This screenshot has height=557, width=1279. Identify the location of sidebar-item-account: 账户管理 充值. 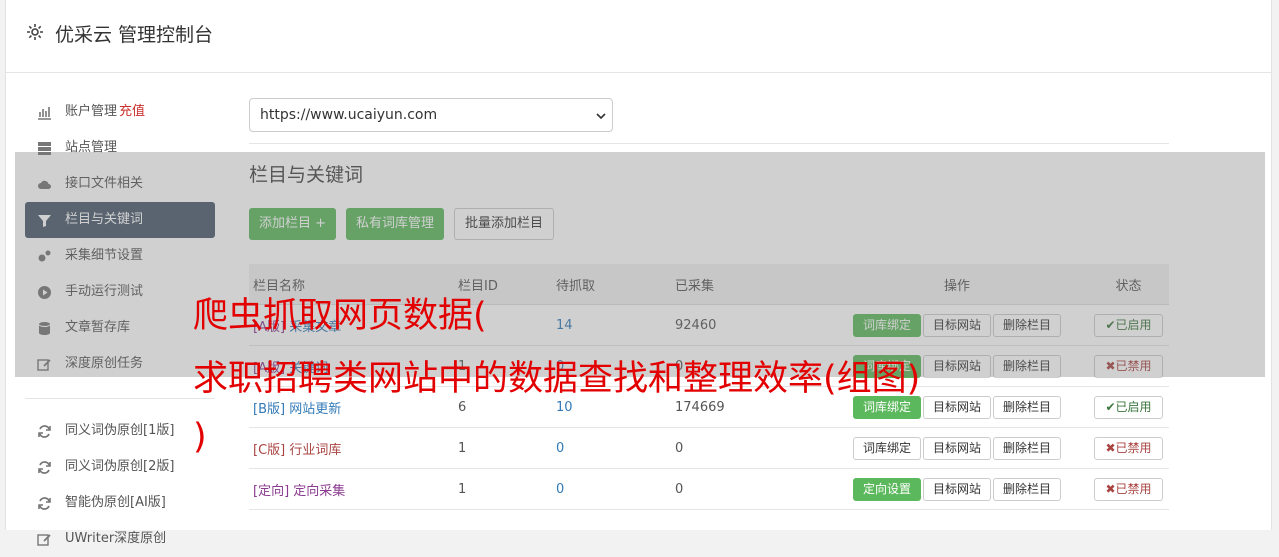
(120, 112).